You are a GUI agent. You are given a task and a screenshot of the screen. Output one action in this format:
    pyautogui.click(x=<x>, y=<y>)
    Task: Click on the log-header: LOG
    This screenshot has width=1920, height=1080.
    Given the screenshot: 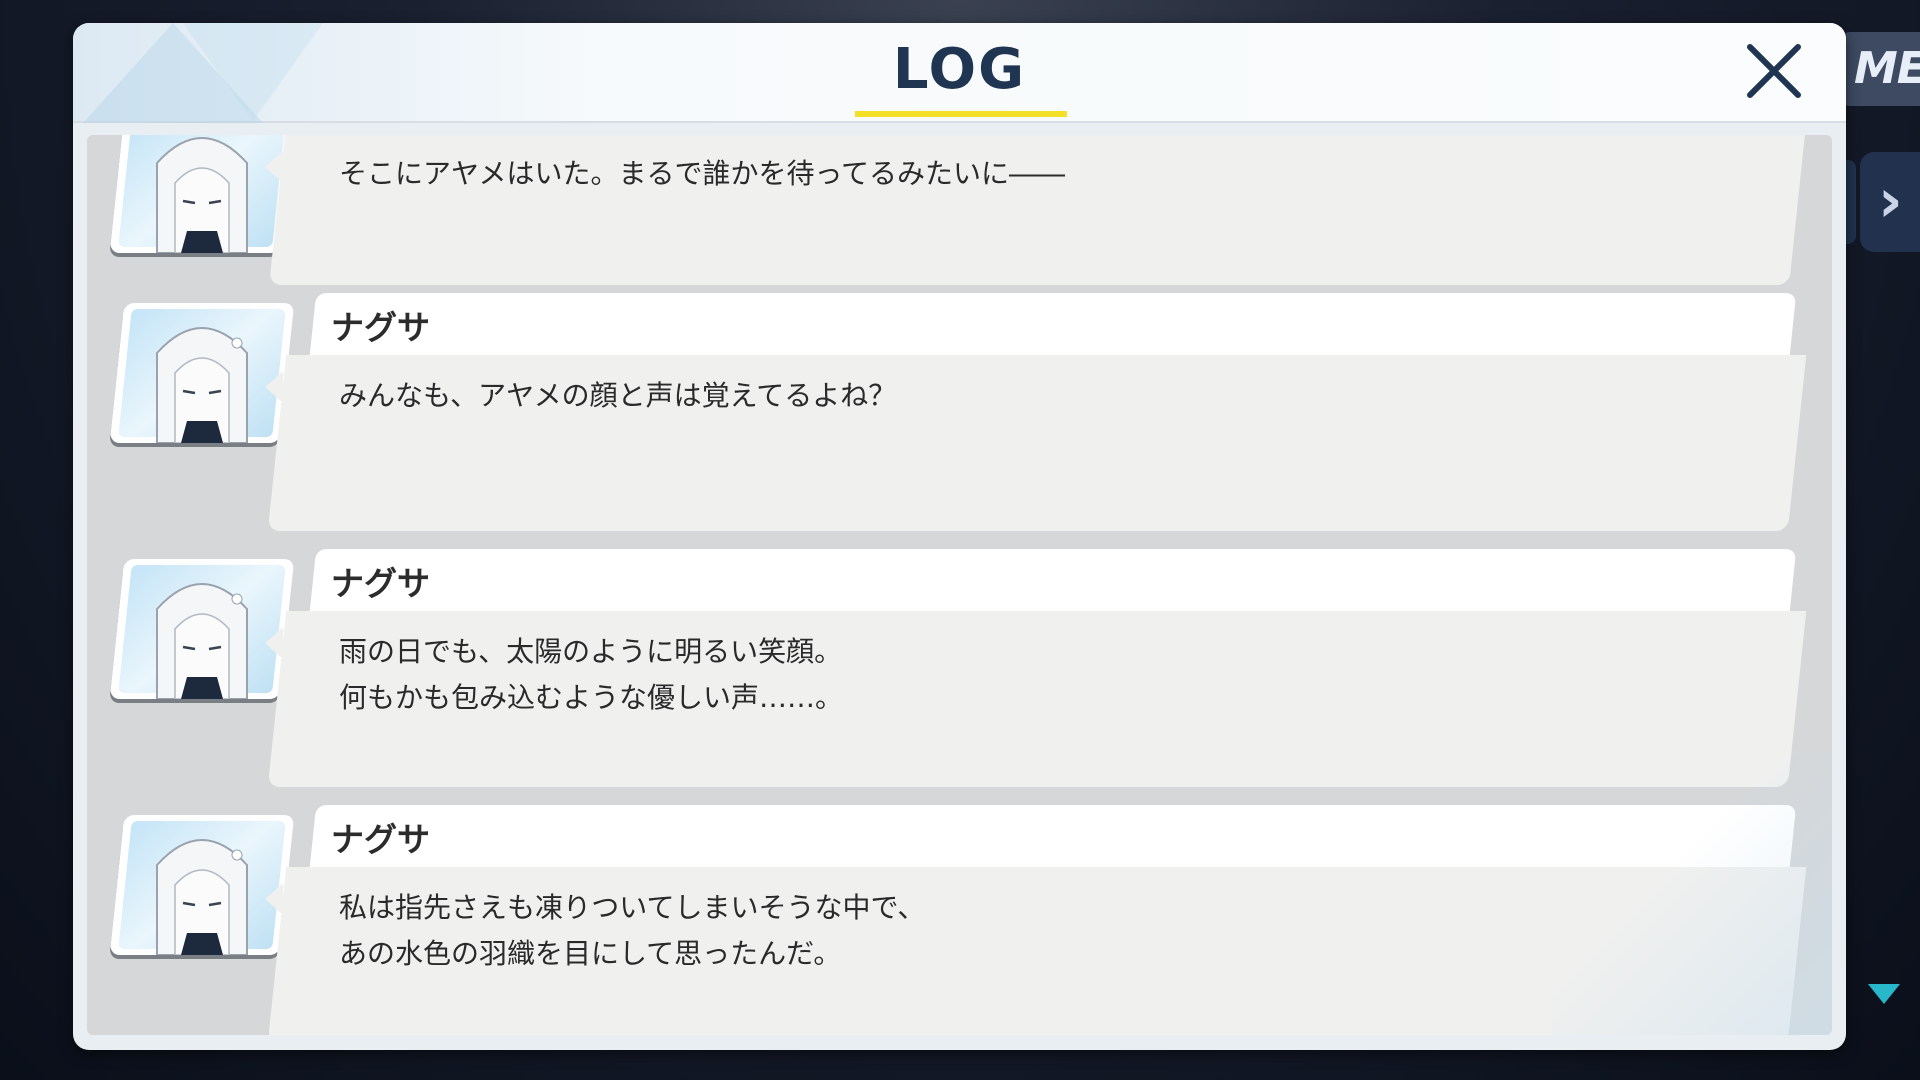 What is the action you would take?
    pyautogui.click(x=959, y=73)
    